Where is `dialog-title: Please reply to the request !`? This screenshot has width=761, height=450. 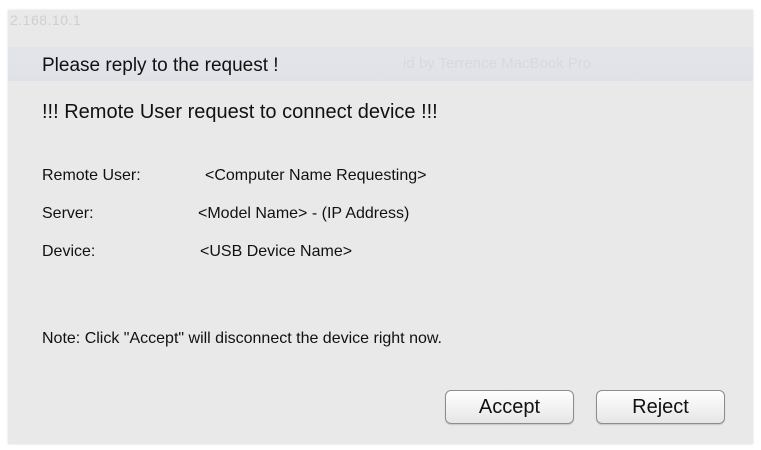
dialog-title: Please reply to the request ! is located at coordinates (160, 65).